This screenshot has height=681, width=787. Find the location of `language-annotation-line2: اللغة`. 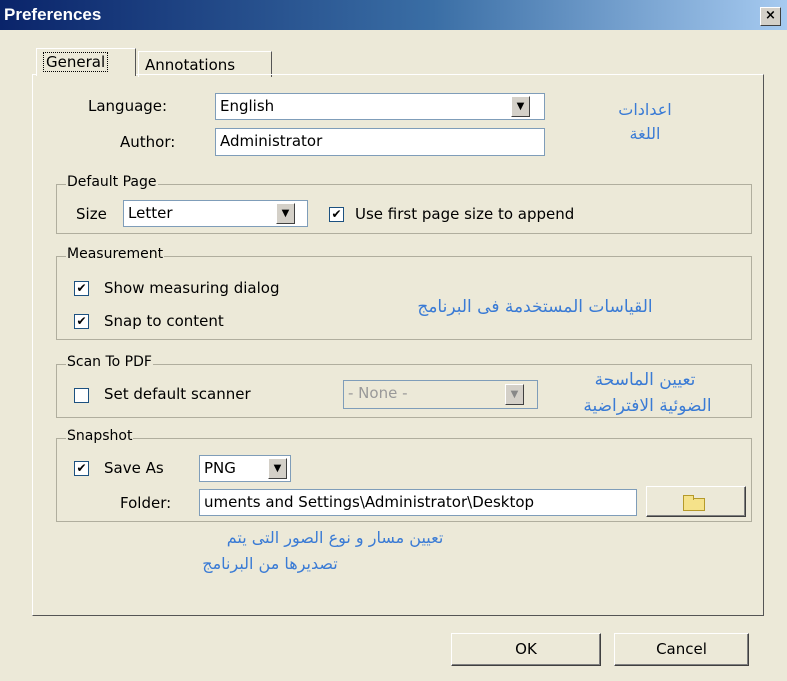

language-annotation-line2: اللغة is located at coordinates (645, 133).